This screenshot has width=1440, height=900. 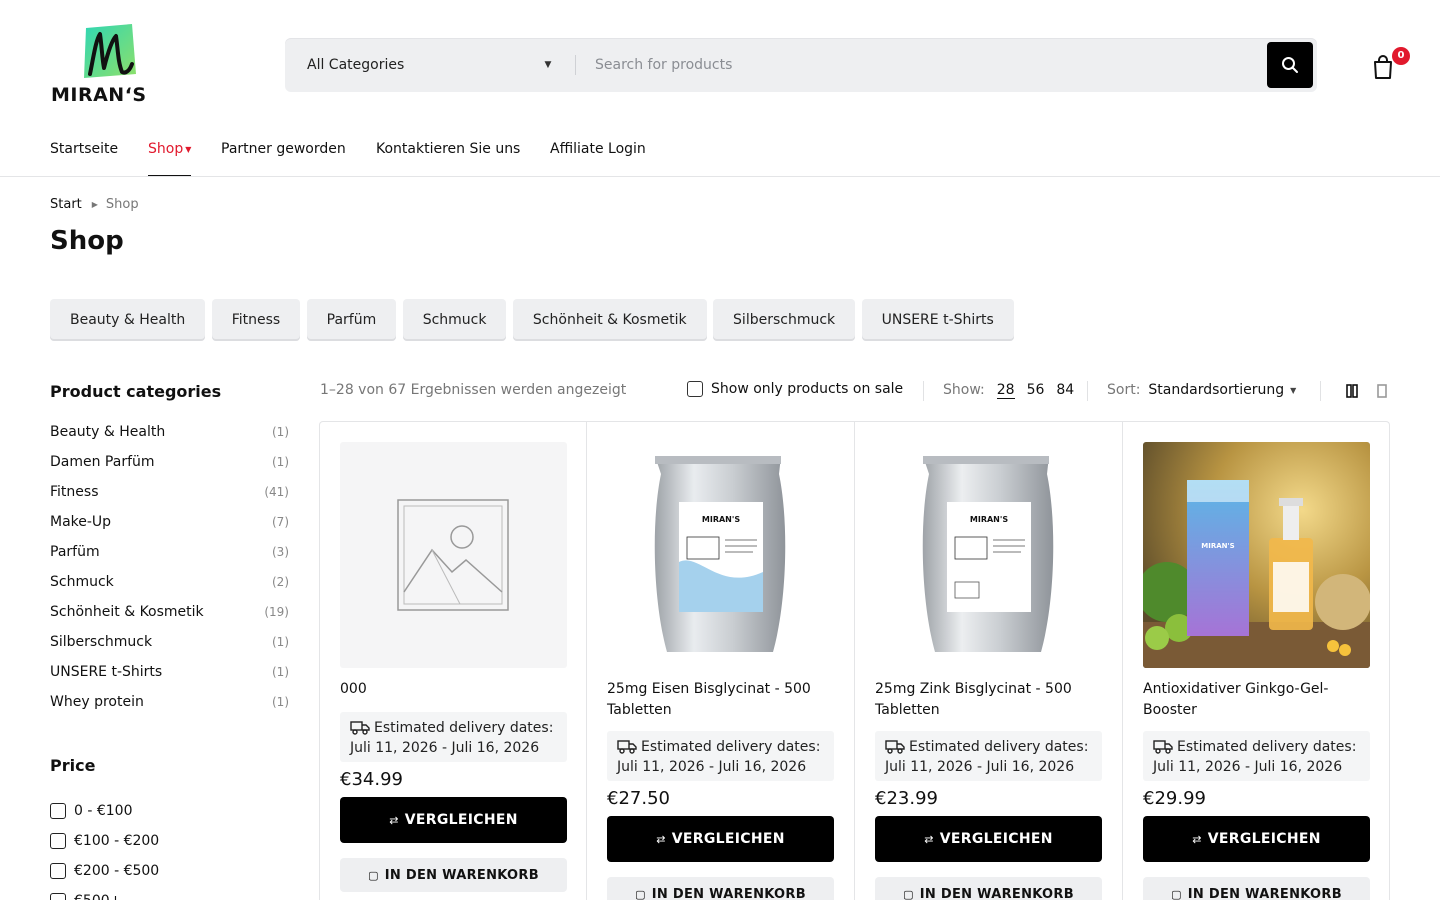 I want to click on chip-silberschmuck: Silberschmuck, so click(x=784, y=320).